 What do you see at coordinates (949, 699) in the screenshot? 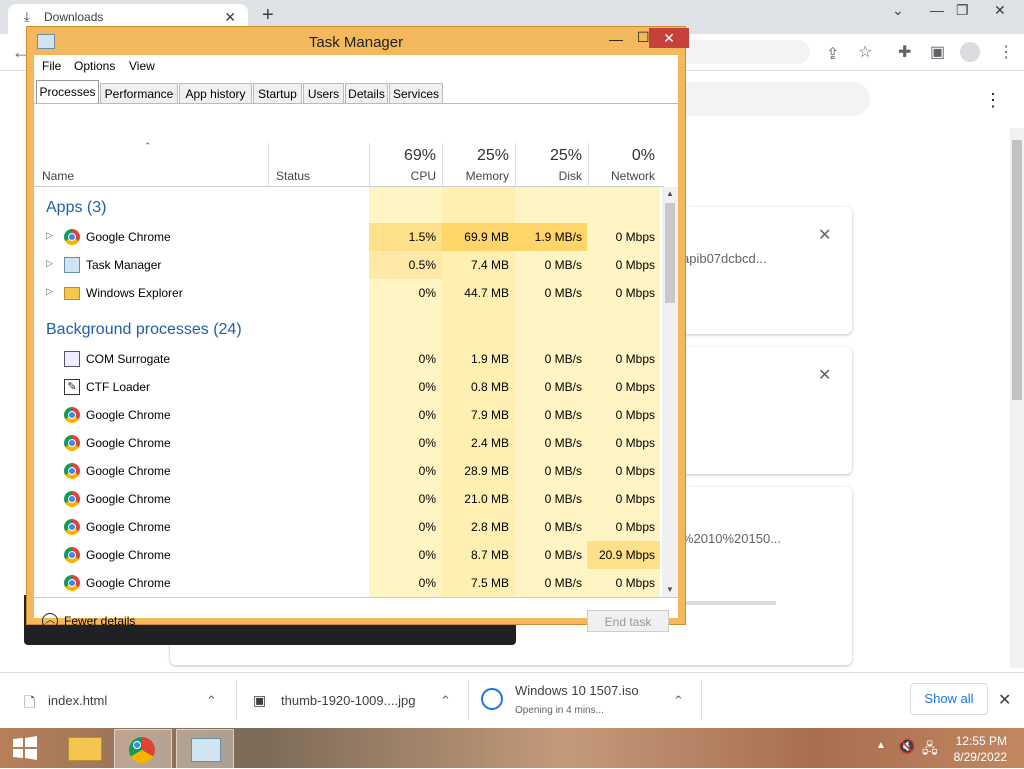
I see `show-all-button: Show all` at bounding box center [949, 699].